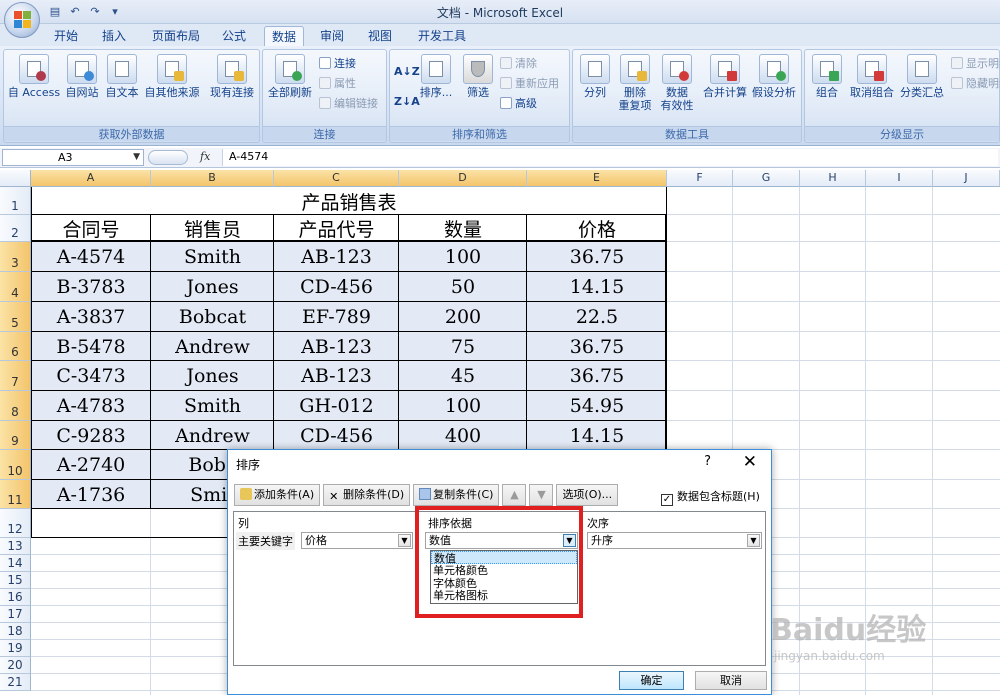 This screenshot has width=1000, height=695. I want to click on row-header-11: 11, so click(15, 494).